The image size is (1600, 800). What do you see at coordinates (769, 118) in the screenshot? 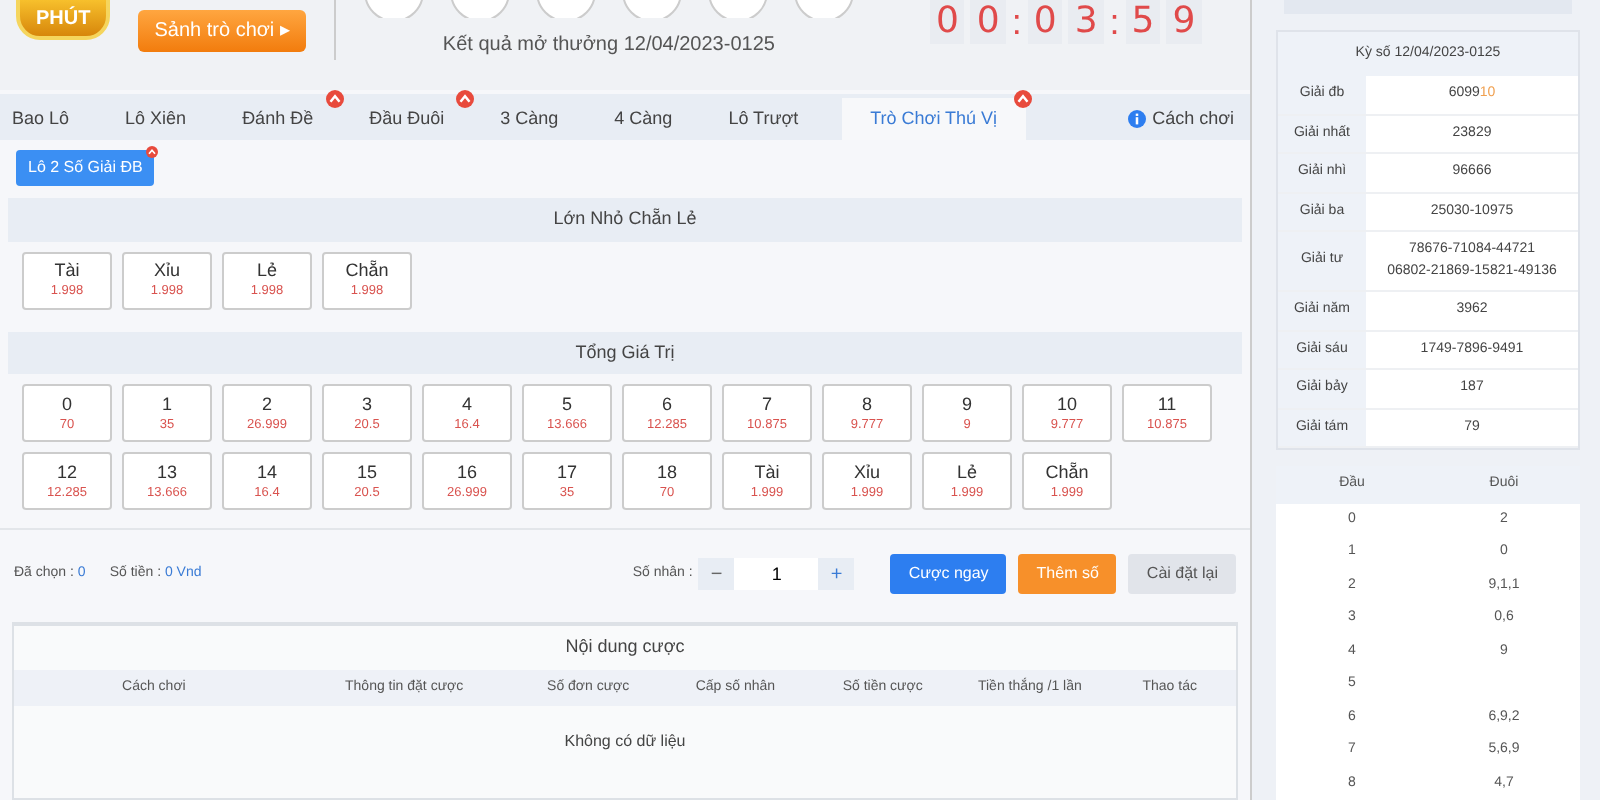
I see `tab: Lô Trượt` at bounding box center [769, 118].